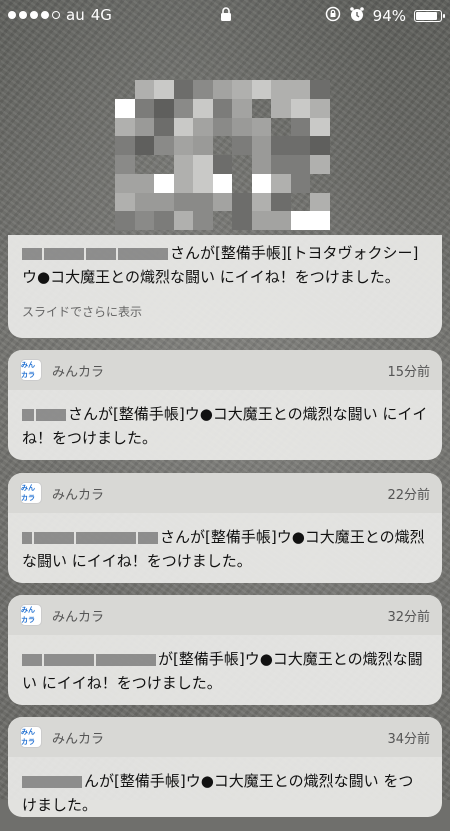 The image size is (450, 831). I want to click on notification-time: 15分前, so click(408, 372).